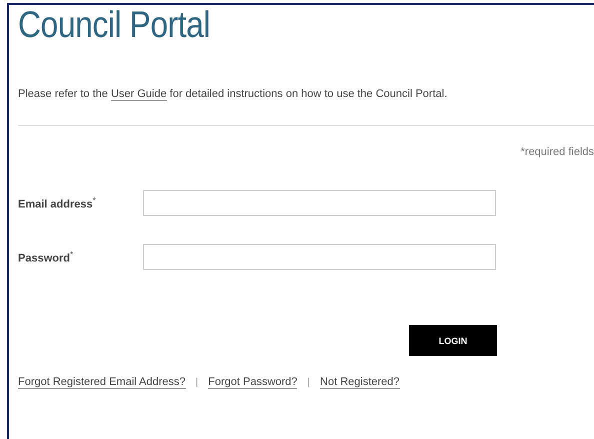  Describe the element at coordinates (138, 94) in the screenshot. I see `user-guide-link: User Guide` at that location.